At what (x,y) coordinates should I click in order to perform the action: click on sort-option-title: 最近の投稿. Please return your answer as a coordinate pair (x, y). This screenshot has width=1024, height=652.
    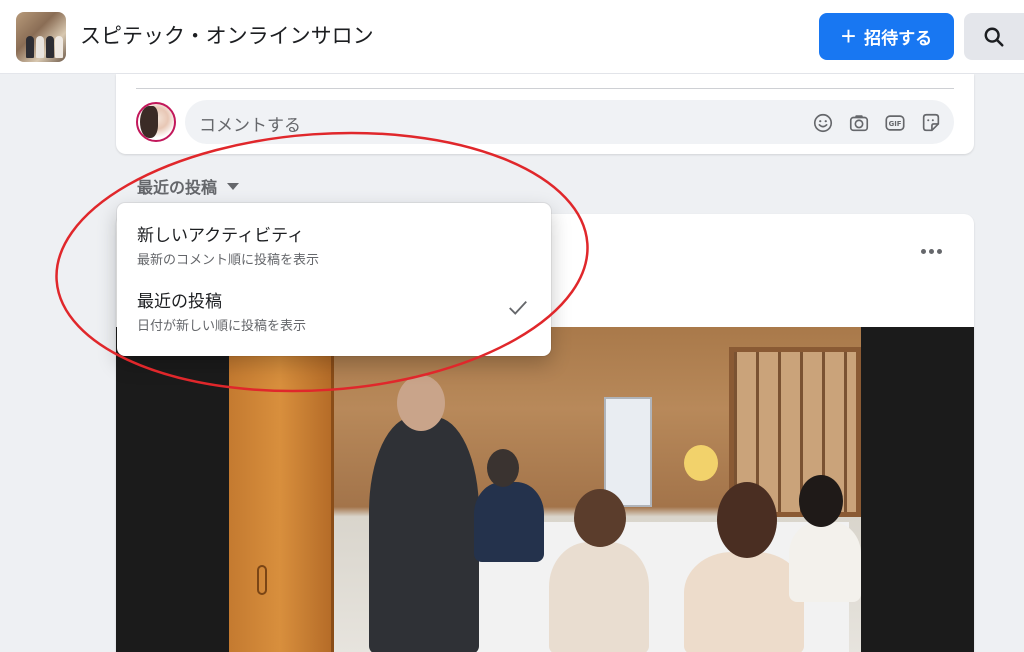
    Looking at the image, I should click on (179, 302).